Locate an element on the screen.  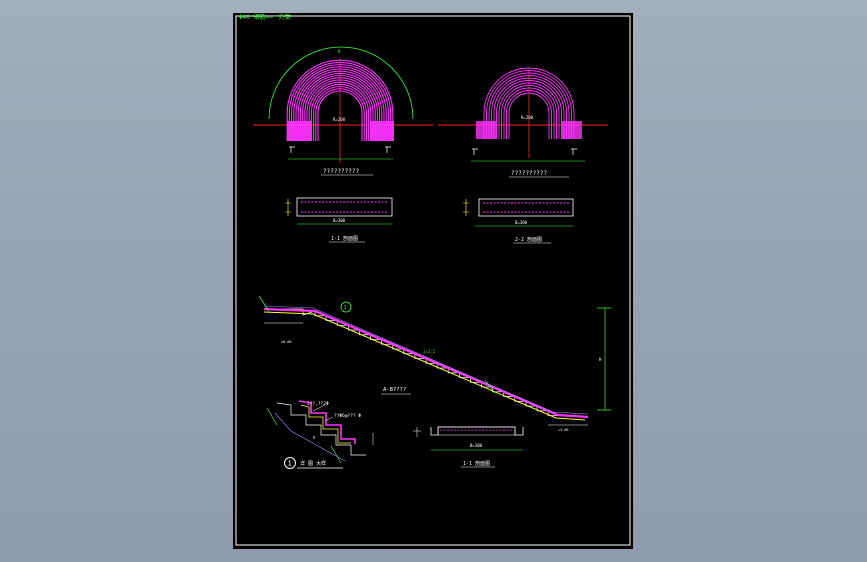
stair-detail-view: 2??,??2Φ ??Φ6@??? Φ h 1 详 图 大样 is located at coordinates (320, 434).